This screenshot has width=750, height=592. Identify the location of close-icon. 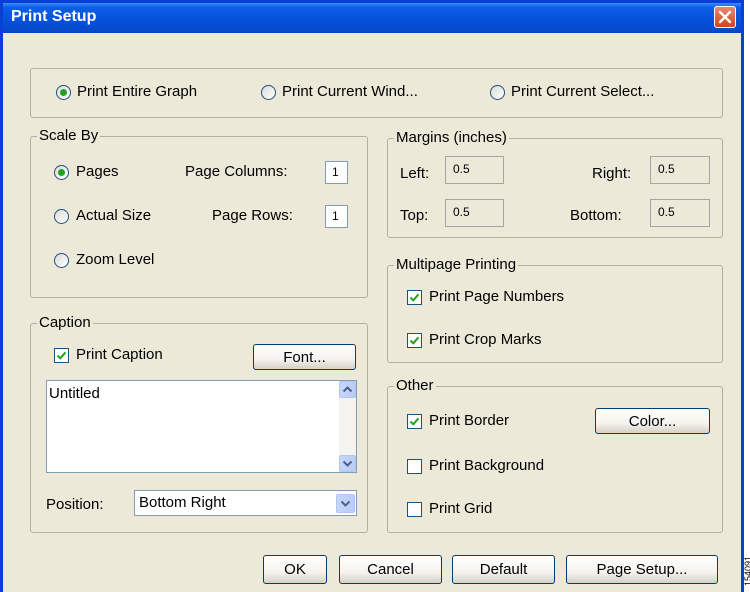
(725, 17).